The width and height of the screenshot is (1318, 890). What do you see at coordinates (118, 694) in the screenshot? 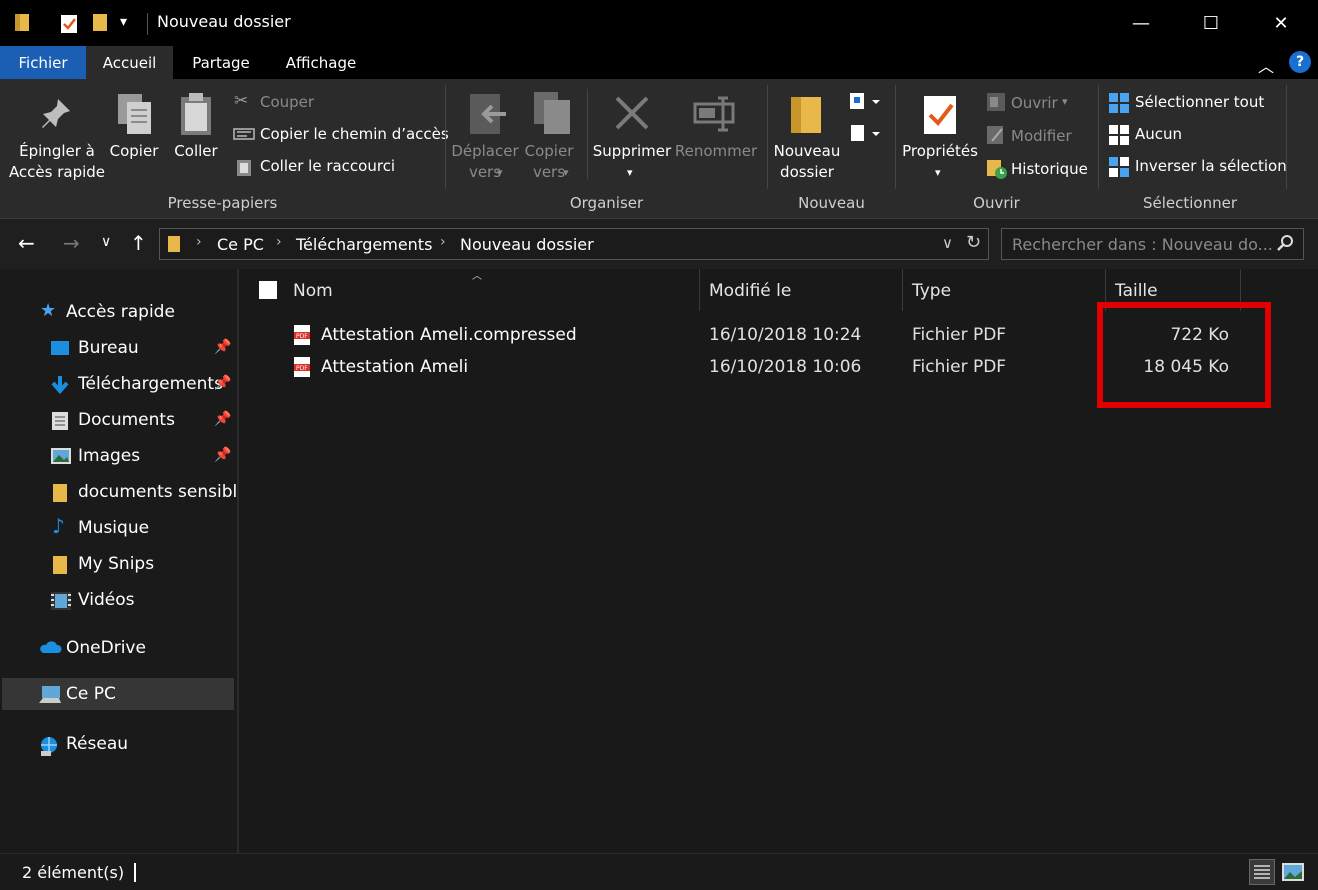
I see `nav-this-pc: Ce PC` at bounding box center [118, 694].